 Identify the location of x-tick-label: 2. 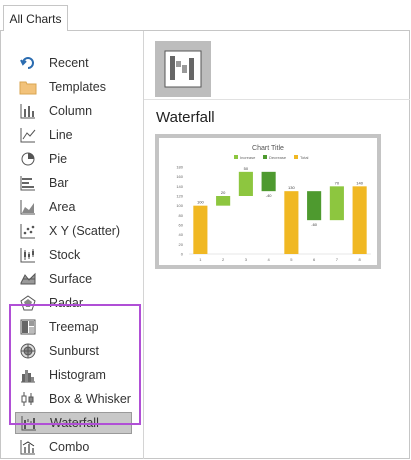
(223, 259).